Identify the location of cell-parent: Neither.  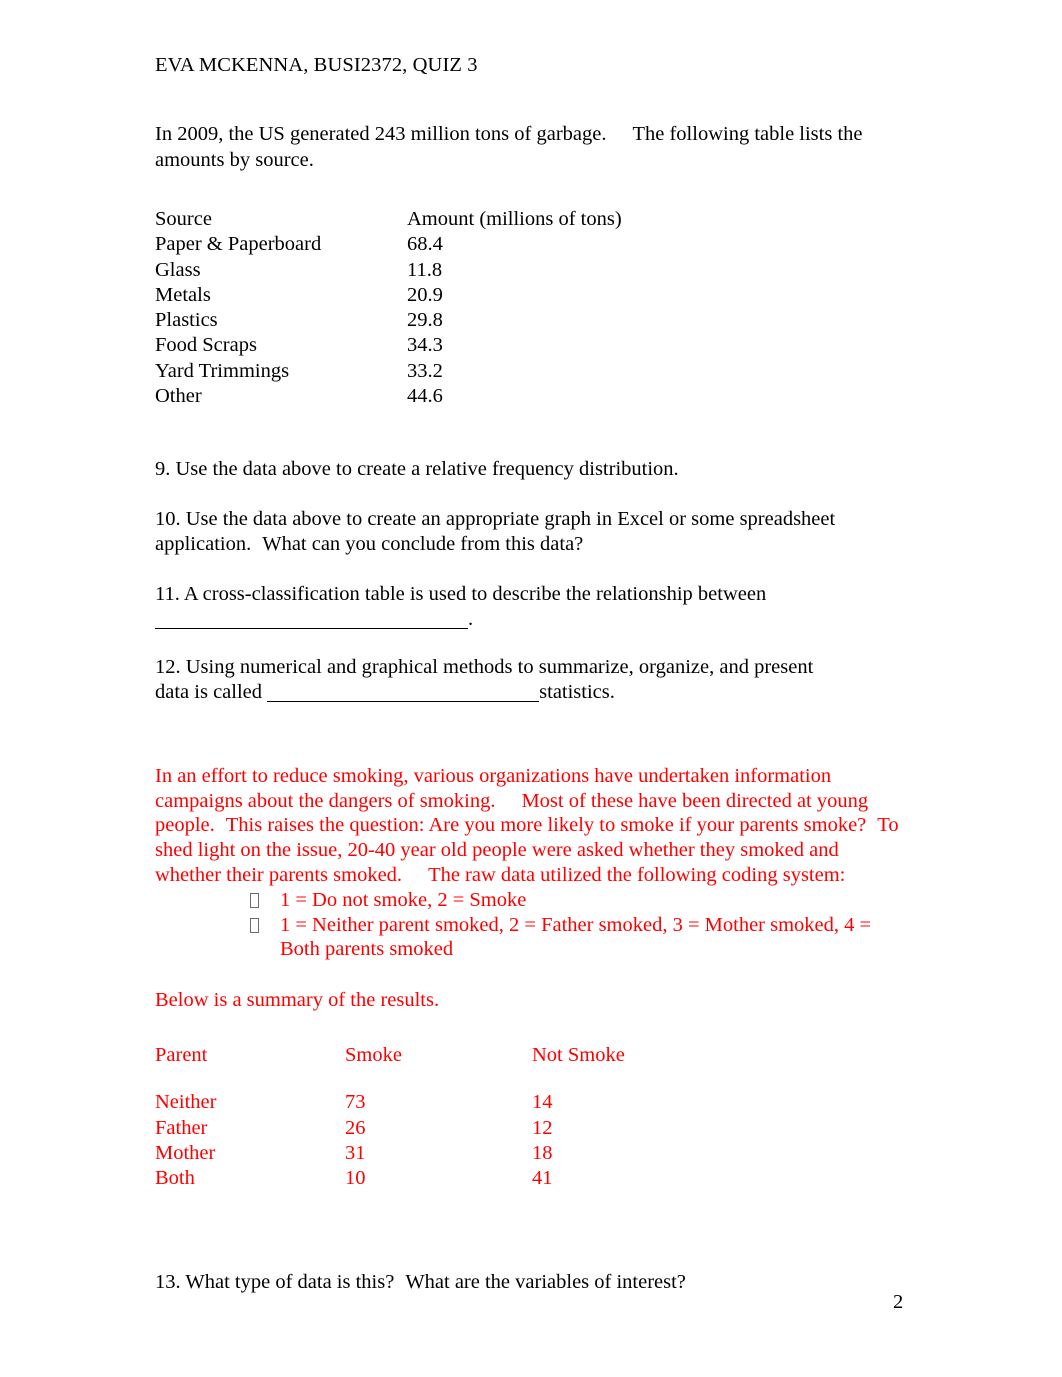
(186, 1102).